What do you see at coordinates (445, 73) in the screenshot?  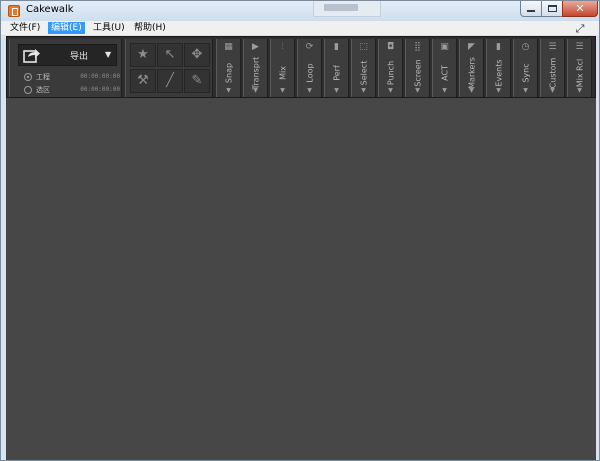 I see `module-act-label: ACT` at bounding box center [445, 73].